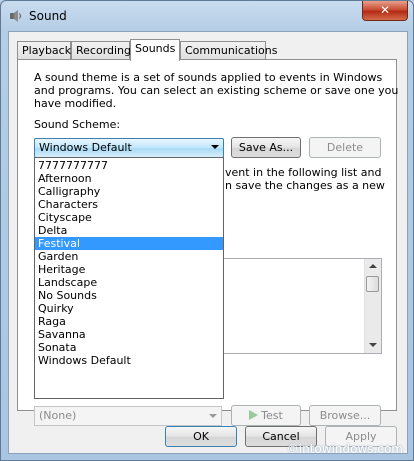  Describe the element at coordinates (129, 230) in the screenshot. I see `scheme-option: Delta` at that location.